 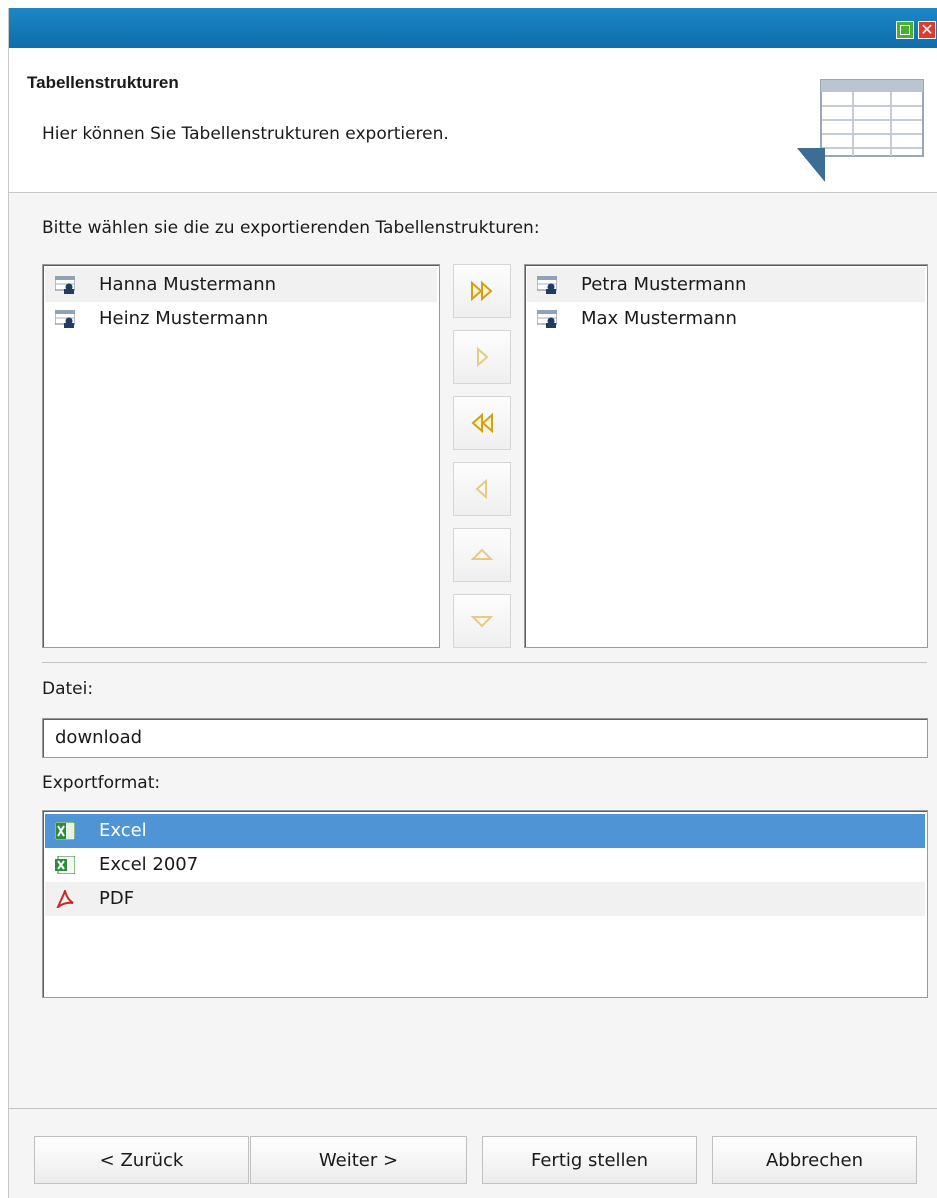 I want to click on move-down-button, so click(x=482, y=621).